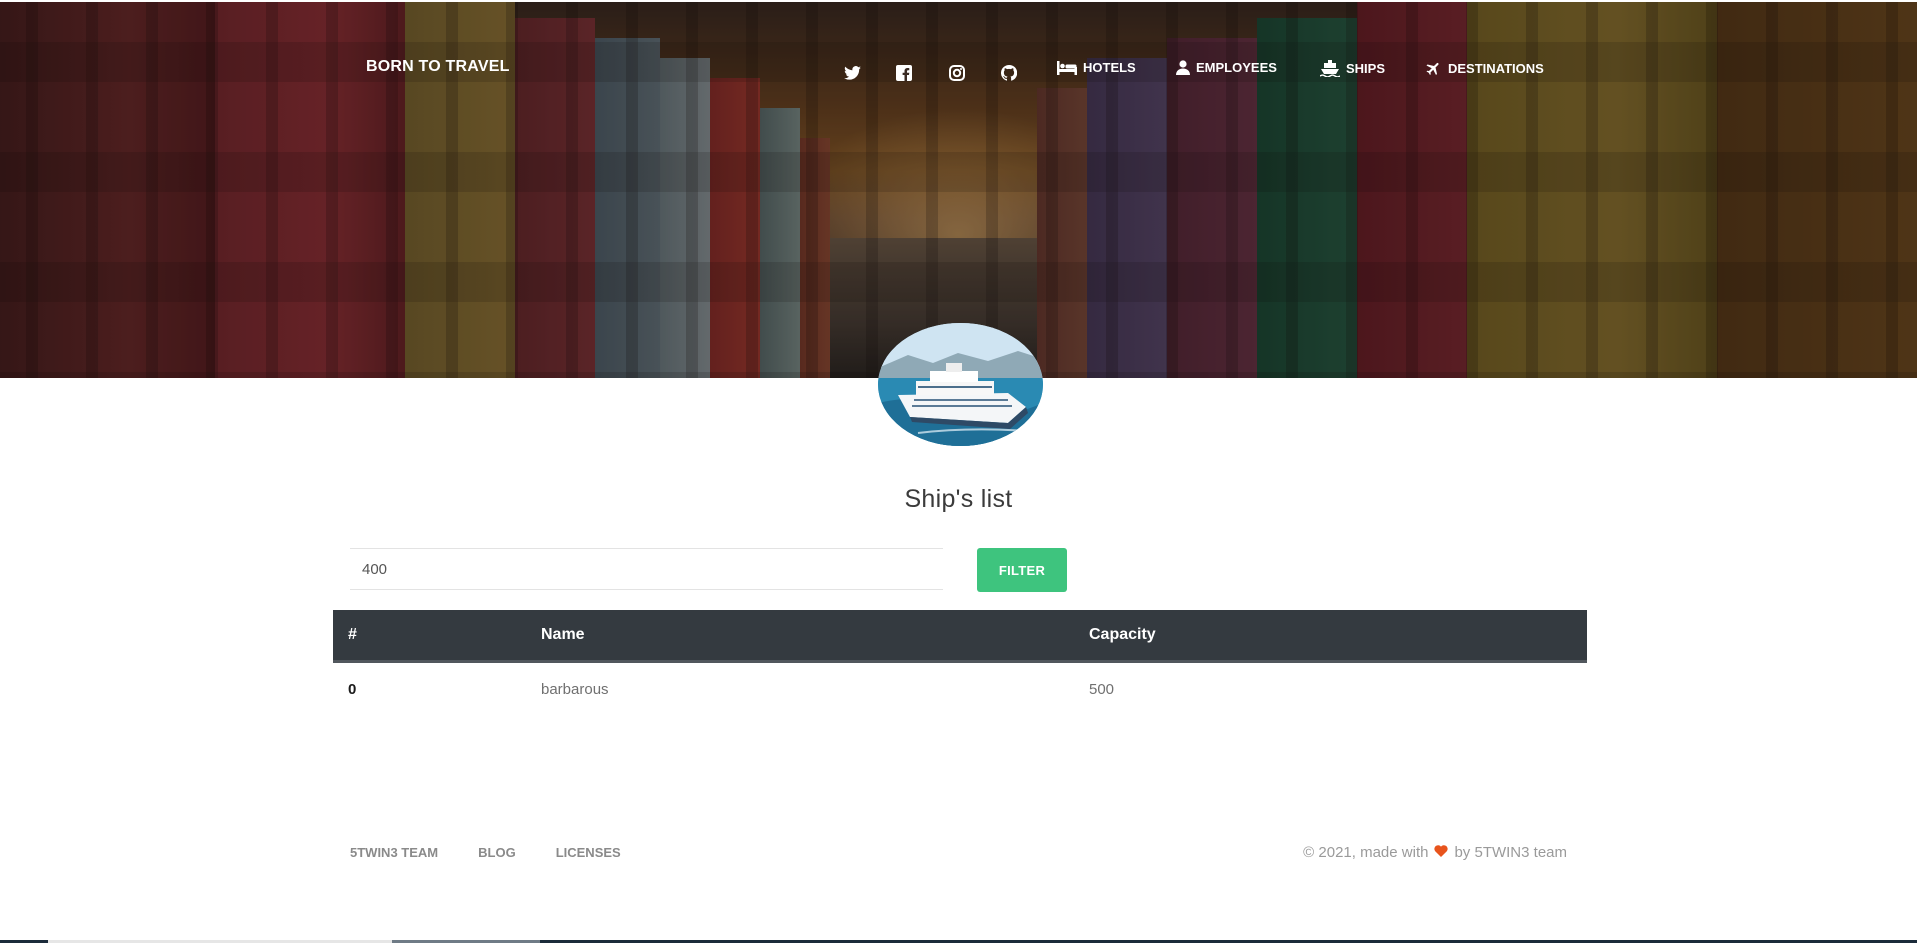 The height and width of the screenshot is (943, 1917). What do you see at coordinates (1330, 636) in the screenshot?
I see `column-header-capacity: Capacity` at bounding box center [1330, 636].